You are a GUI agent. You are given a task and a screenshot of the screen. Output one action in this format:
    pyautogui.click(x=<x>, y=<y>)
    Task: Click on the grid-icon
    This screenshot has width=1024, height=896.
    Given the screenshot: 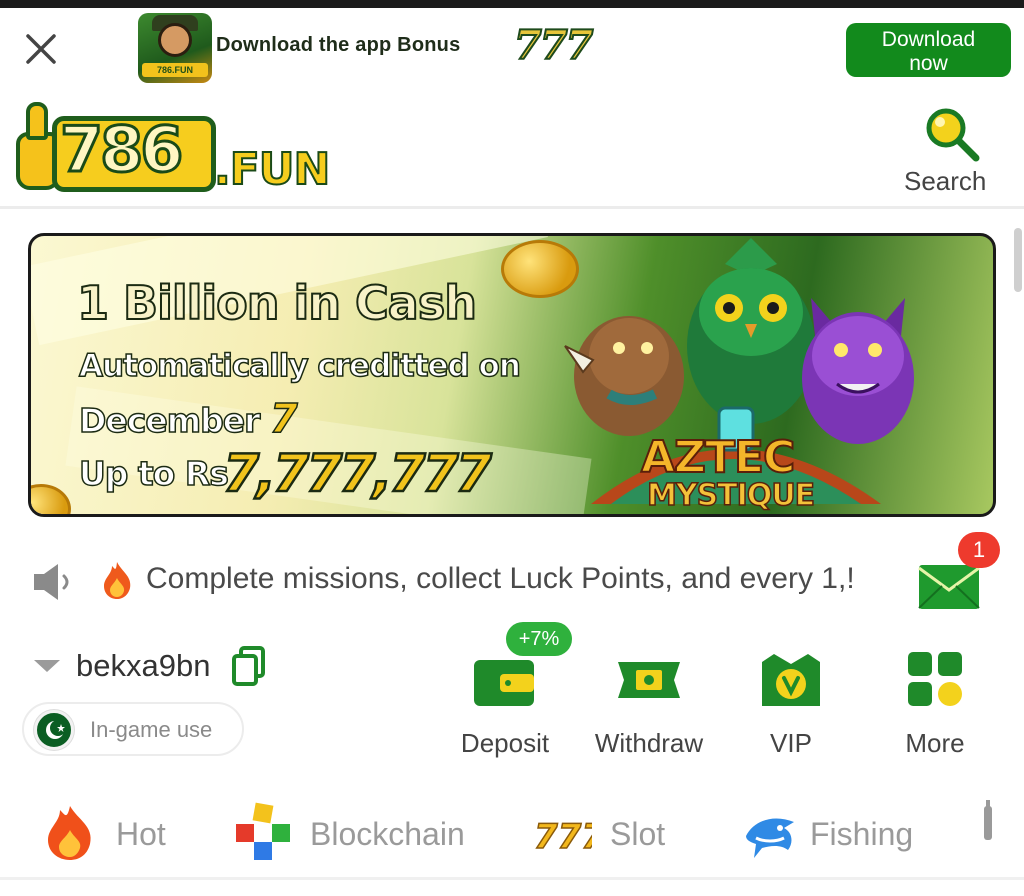 What is the action you would take?
    pyautogui.click(x=935, y=679)
    